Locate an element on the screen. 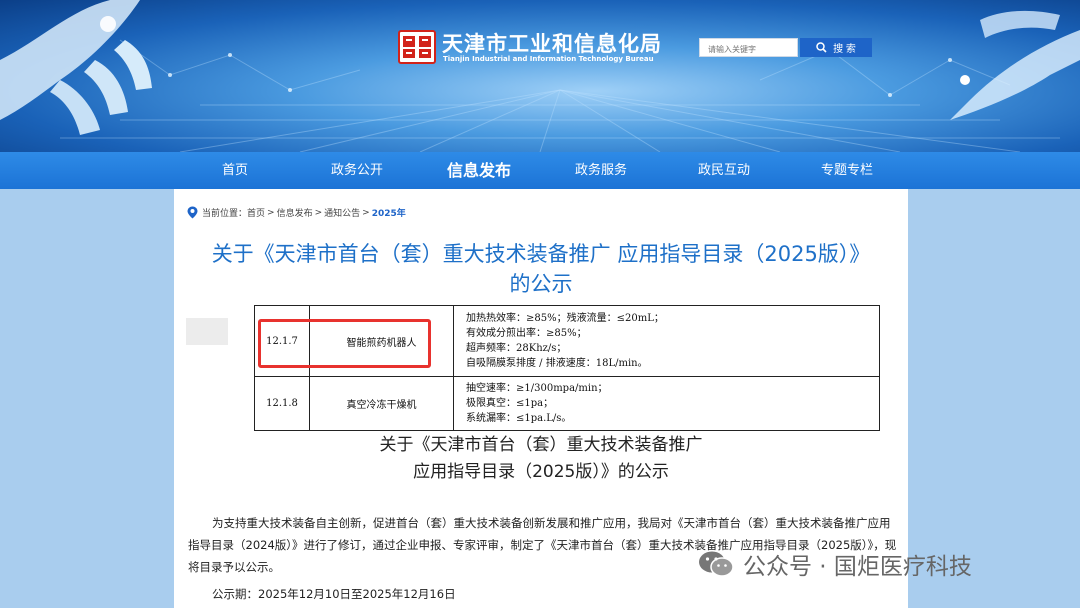 This screenshot has width=1080, height=608. nav-item-home: 首页 is located at coordinates (235, 170).